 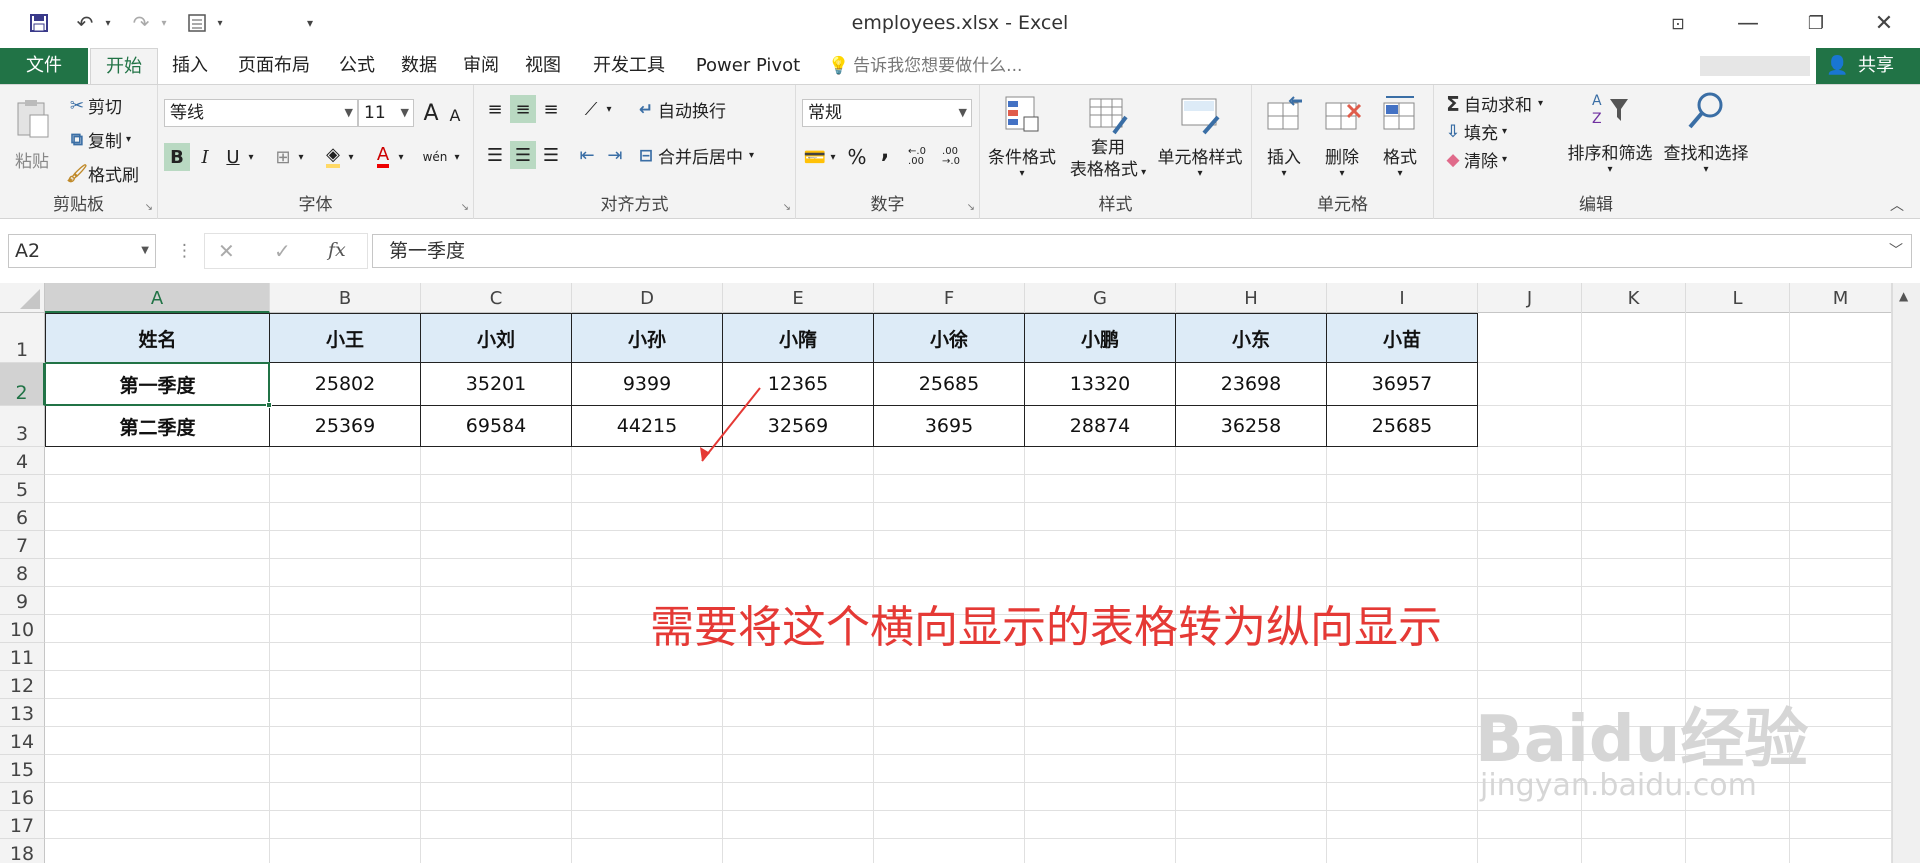 What do you see at coordinates (1251, 338) in the screenshot?
I see `table-header-cell: 小东` at bounding box center [1251, 338].